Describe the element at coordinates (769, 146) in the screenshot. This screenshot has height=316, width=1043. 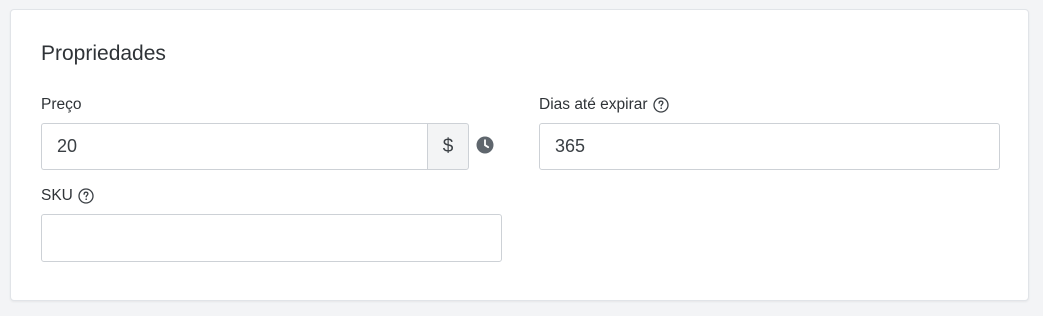
I see `expiry-days-input: 365` at that location.